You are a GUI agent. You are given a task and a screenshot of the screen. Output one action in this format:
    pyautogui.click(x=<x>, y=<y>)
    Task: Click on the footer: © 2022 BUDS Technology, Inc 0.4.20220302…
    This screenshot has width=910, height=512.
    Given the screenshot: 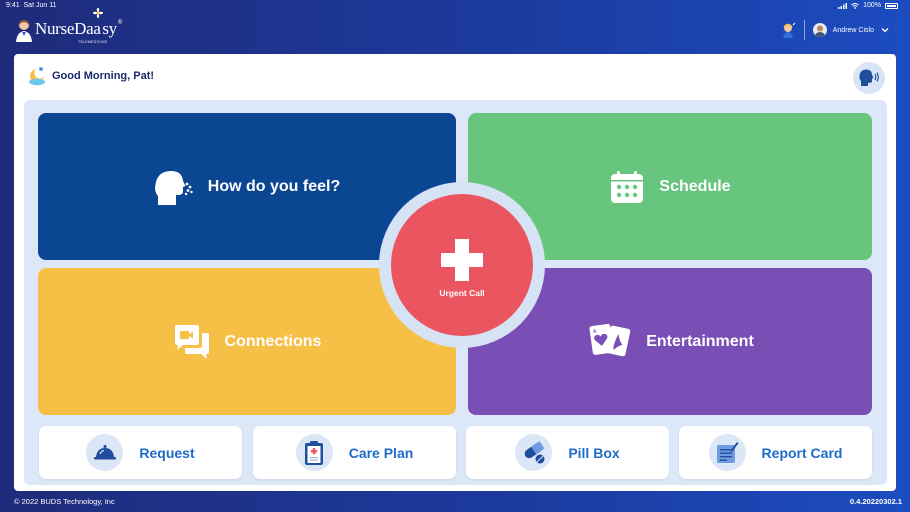 What is the action you would take?
    pyautogui.click(x=458, y=501)
    